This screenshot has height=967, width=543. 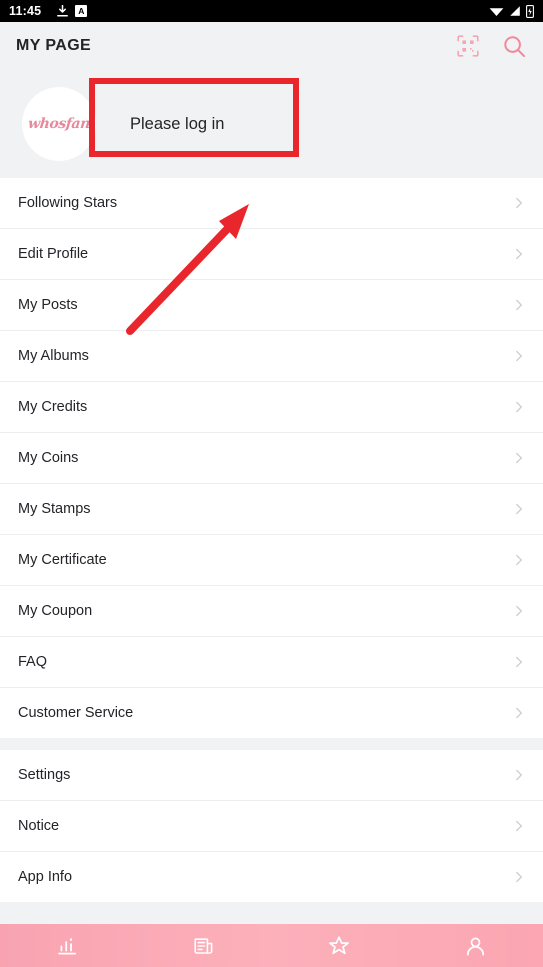 I want to click on menu-item-my-posts: My Posts, so click(x=271, y=305).